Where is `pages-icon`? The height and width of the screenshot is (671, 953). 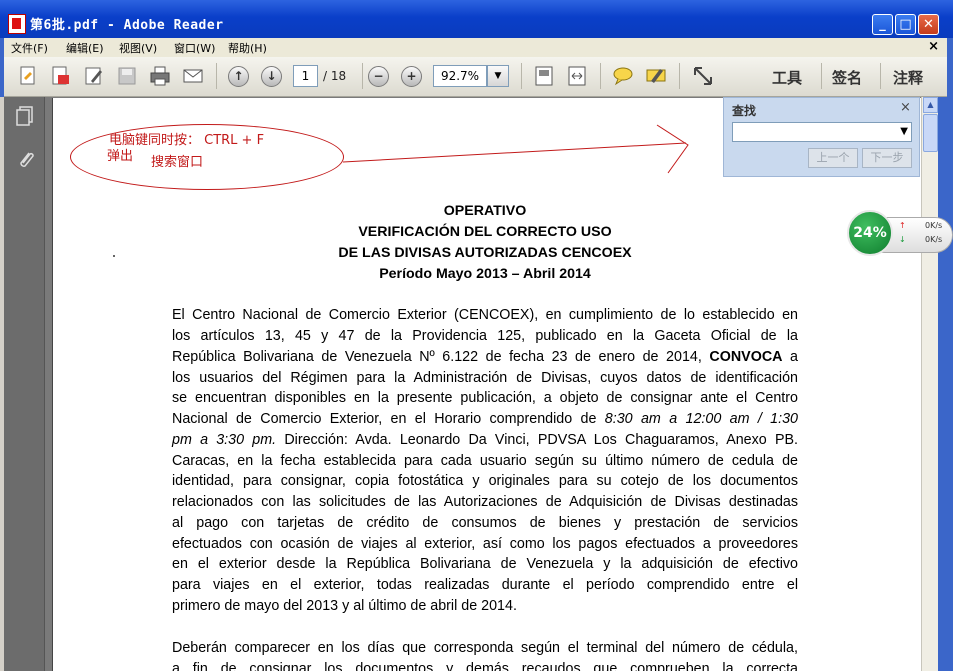 pages-icon is located at coordinates (25, 116).